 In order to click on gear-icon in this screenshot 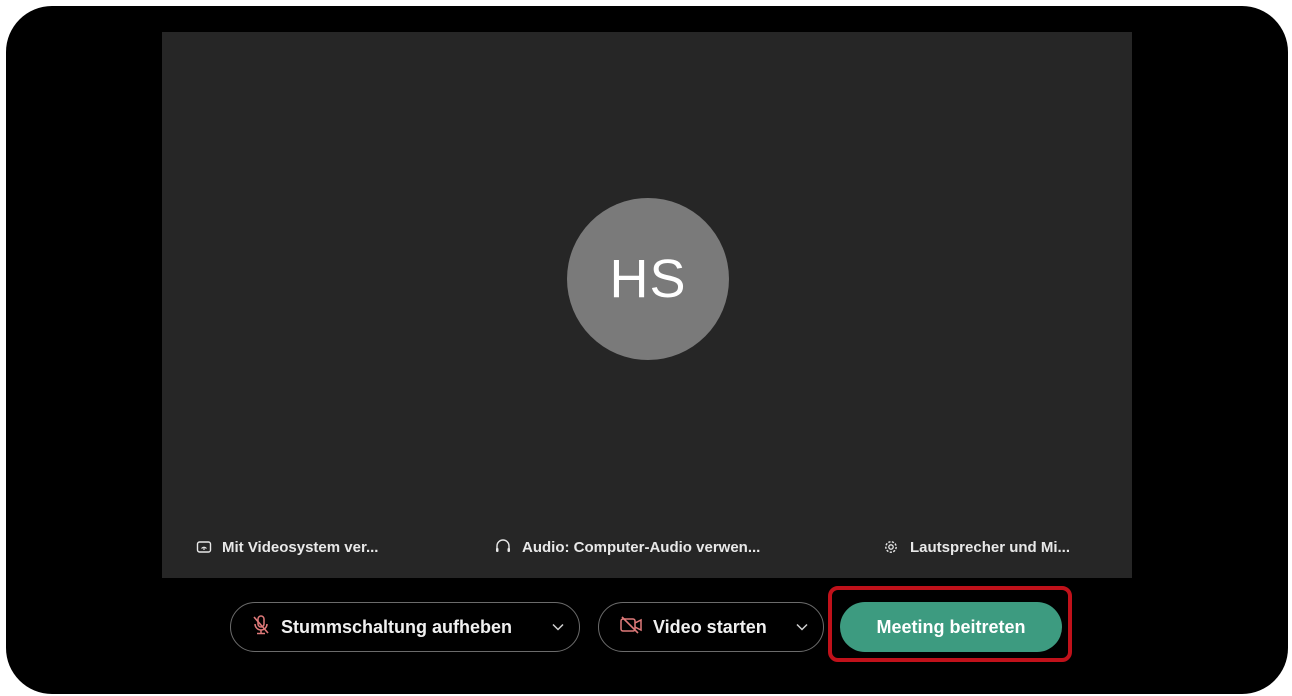, I will do `click(891, 547)`.